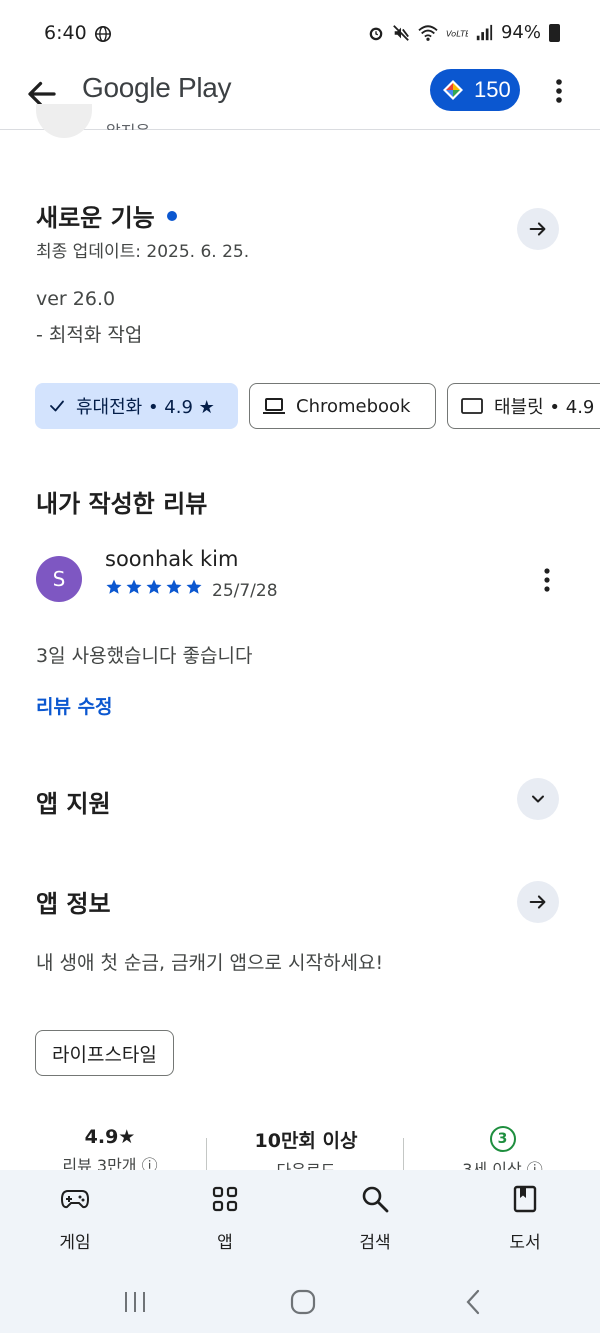 The height and width of the screenshot is (1333, 600). What do you see at coordinates (525, 1199) in the screenshot?
I see `book-icon` at bounding box center [525, 1199].